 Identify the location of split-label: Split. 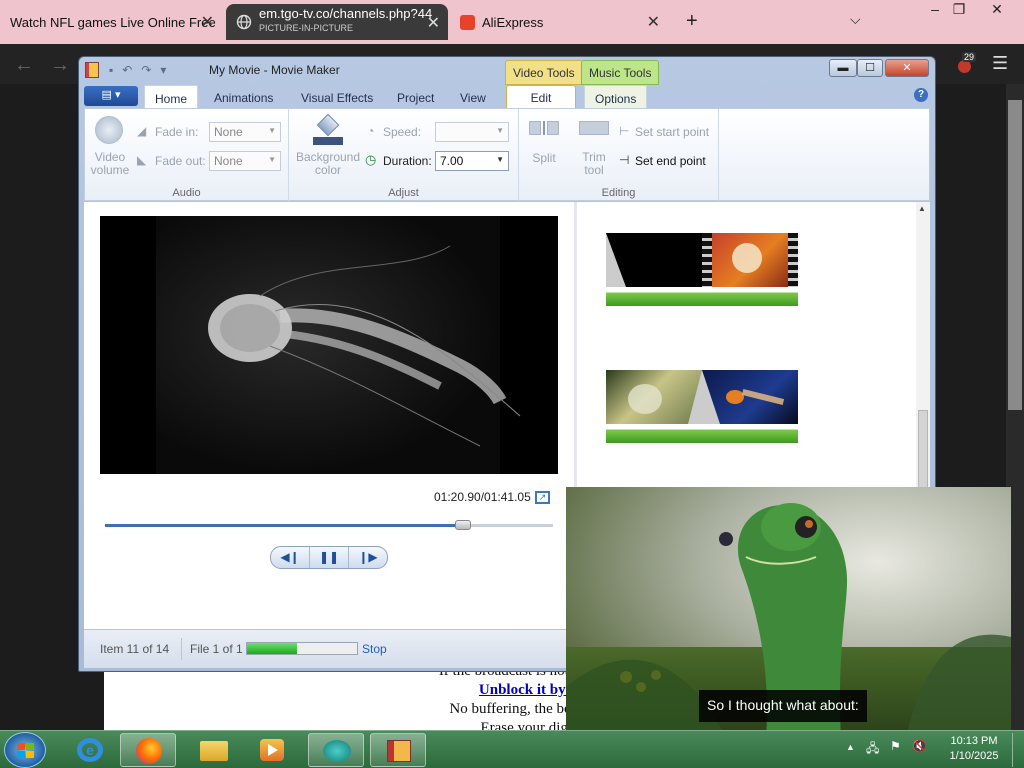
(544, 158).